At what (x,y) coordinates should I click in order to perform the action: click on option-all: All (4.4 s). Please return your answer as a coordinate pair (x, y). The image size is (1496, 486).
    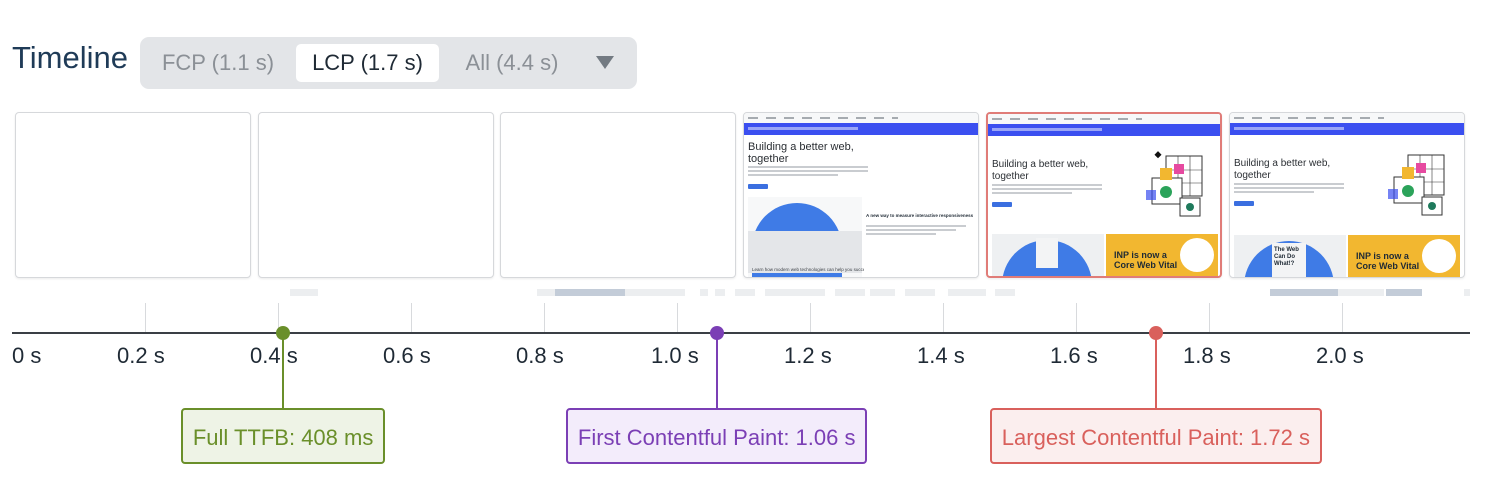
    Looking at the image, I should click on (512, 63).